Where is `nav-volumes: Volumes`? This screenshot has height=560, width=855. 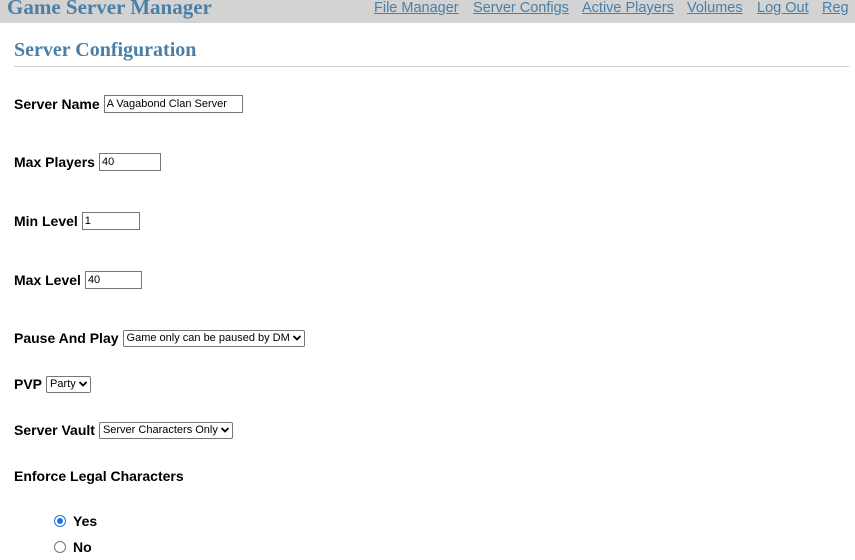
nav-volumes: Volumes is located at coordinates (715, 8).